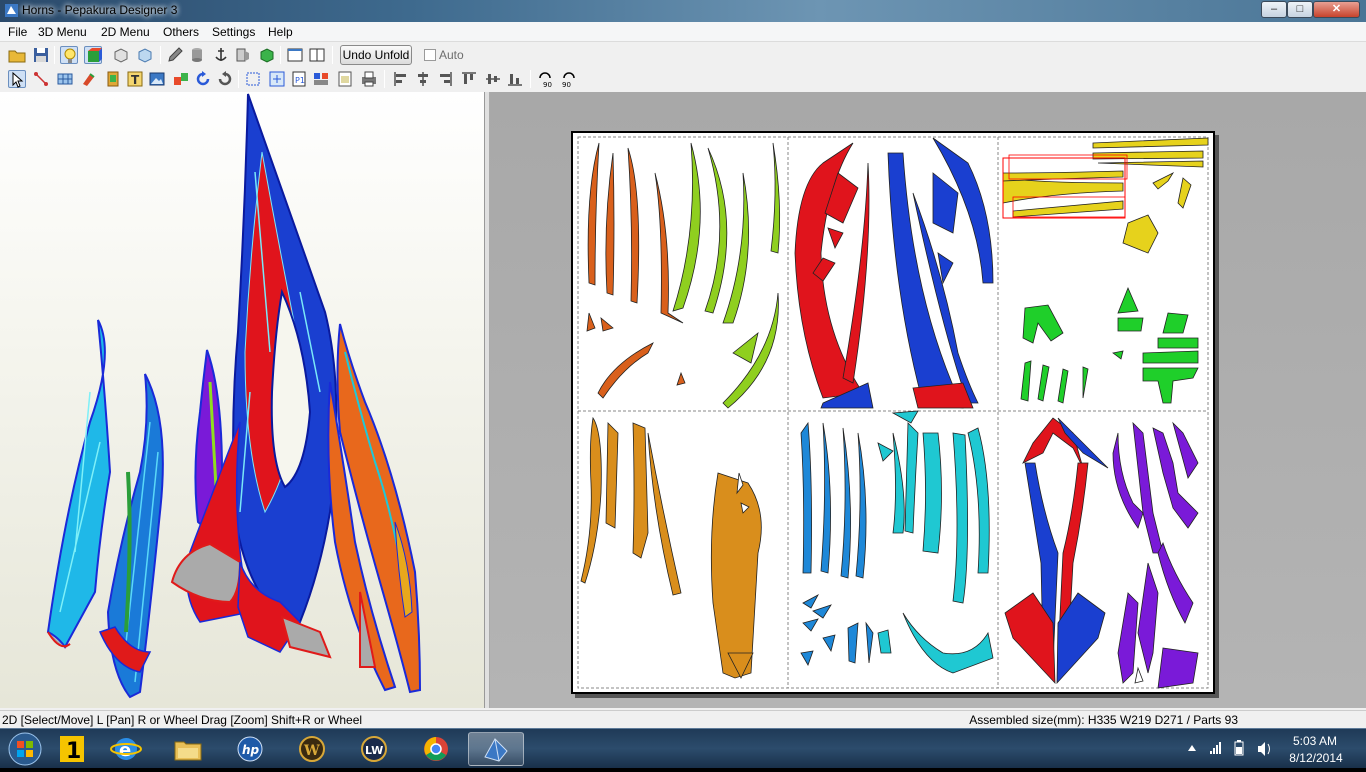  What do you see at coordinates (1316, 758) in the screenshot?
I see `clock-date: 8/12/2014` at bounding box center [1316, 758].